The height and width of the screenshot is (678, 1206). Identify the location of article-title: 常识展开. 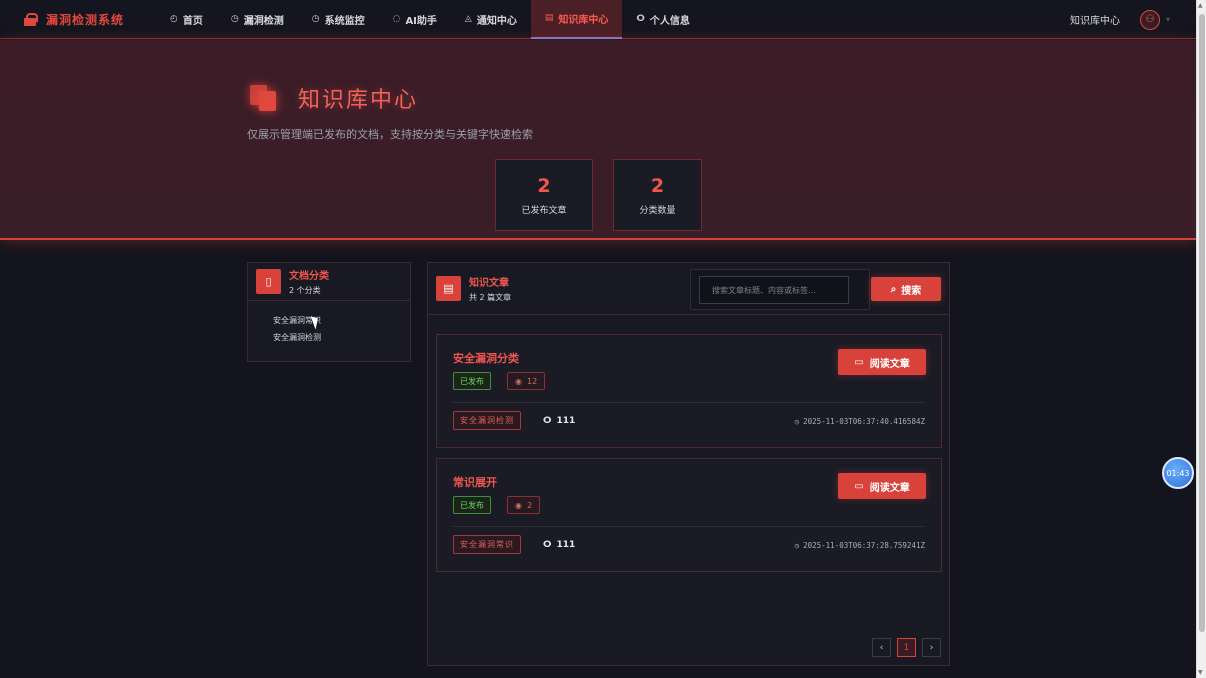
(475, 482).